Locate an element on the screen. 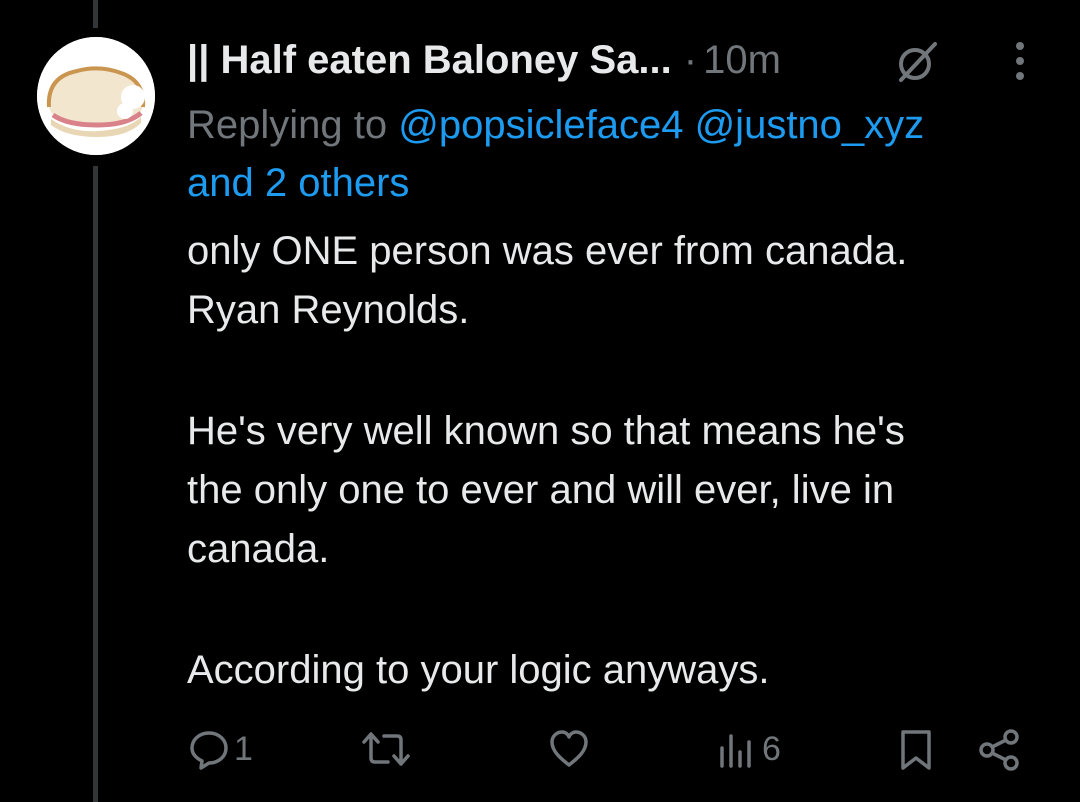  views-button: 6 is located at coordinates (748, 749).